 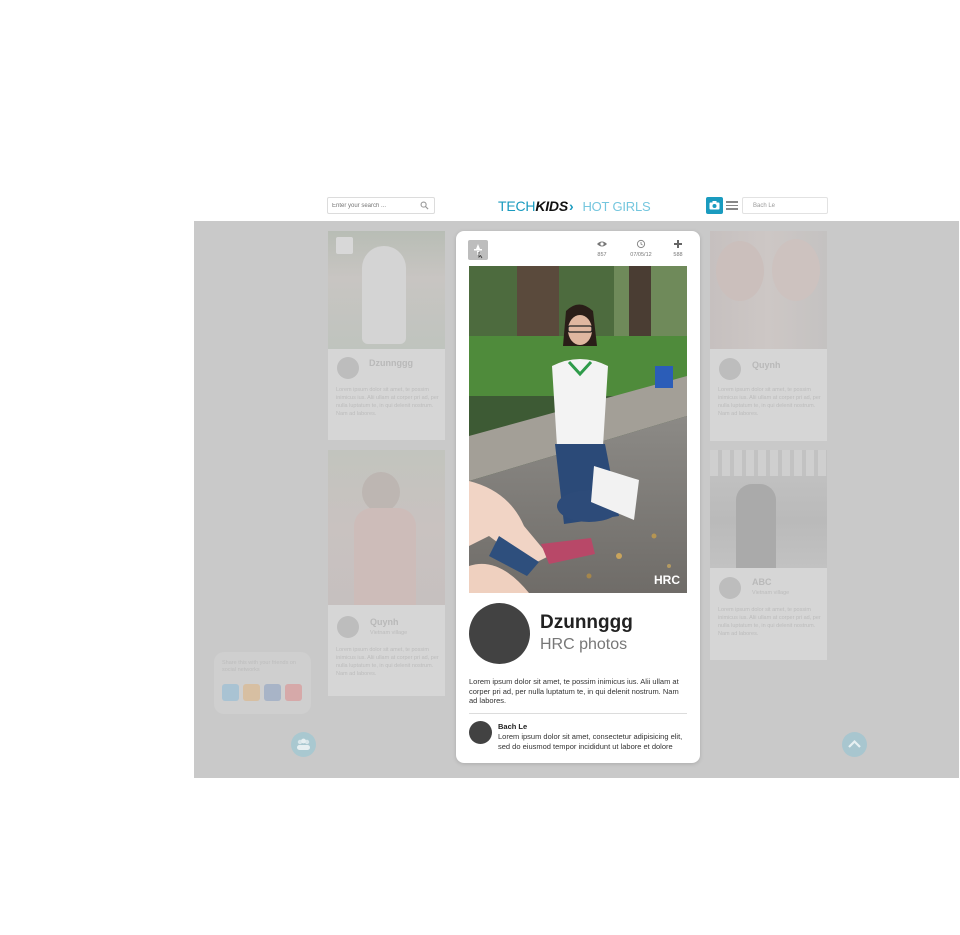 What do you see at coordinates (272, 692) in the screenshot?
I see `facebook-icon` at bounding box center [272, 692].